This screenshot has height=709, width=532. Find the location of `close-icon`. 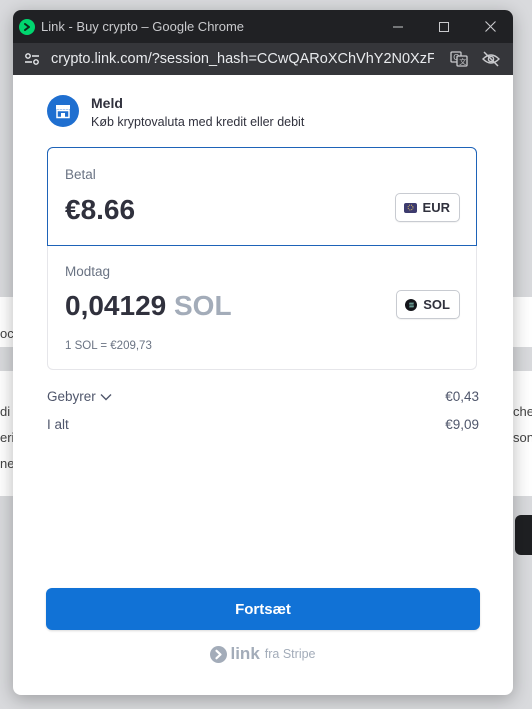

close-icon is located at coordinates (490, 26).